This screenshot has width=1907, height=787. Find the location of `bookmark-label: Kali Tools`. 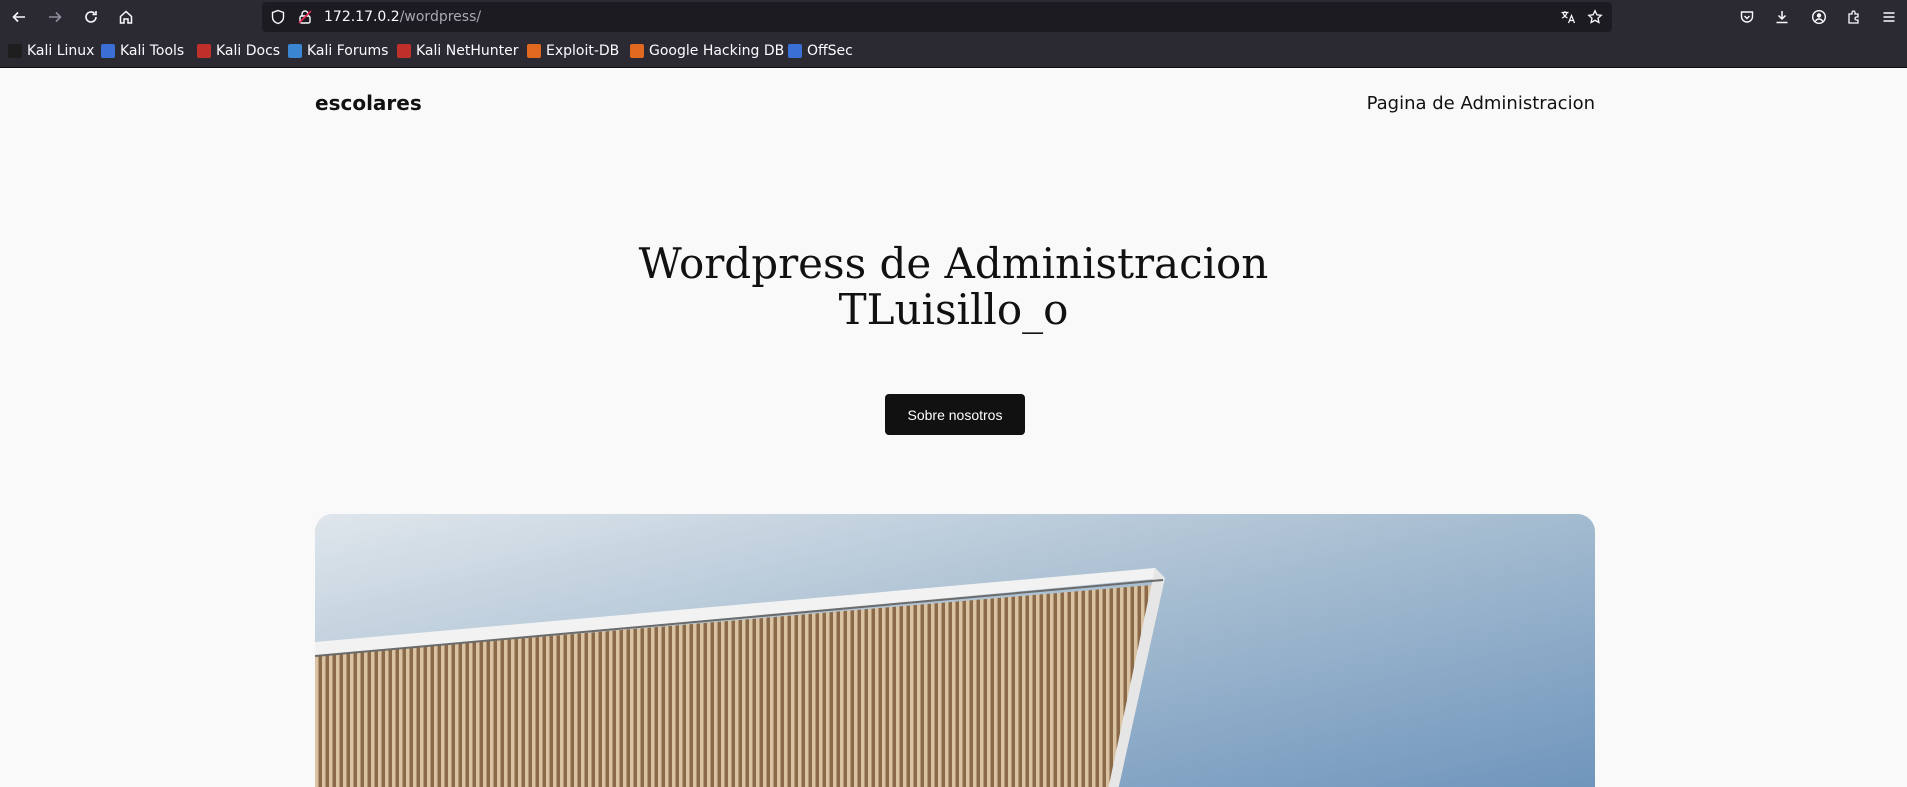

bookmark-label: Kali Tools is located at coordinates (152, 51).